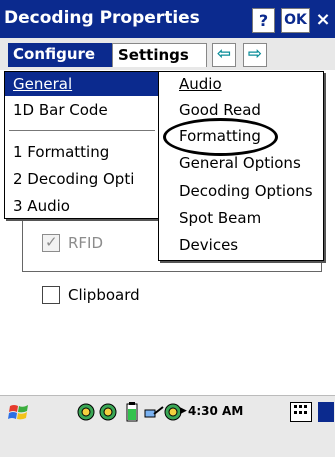 Image resolution: width=335 pixels, height=457 pixels. I want to click on submenu-item-audio: Audio, so click(241, 84).